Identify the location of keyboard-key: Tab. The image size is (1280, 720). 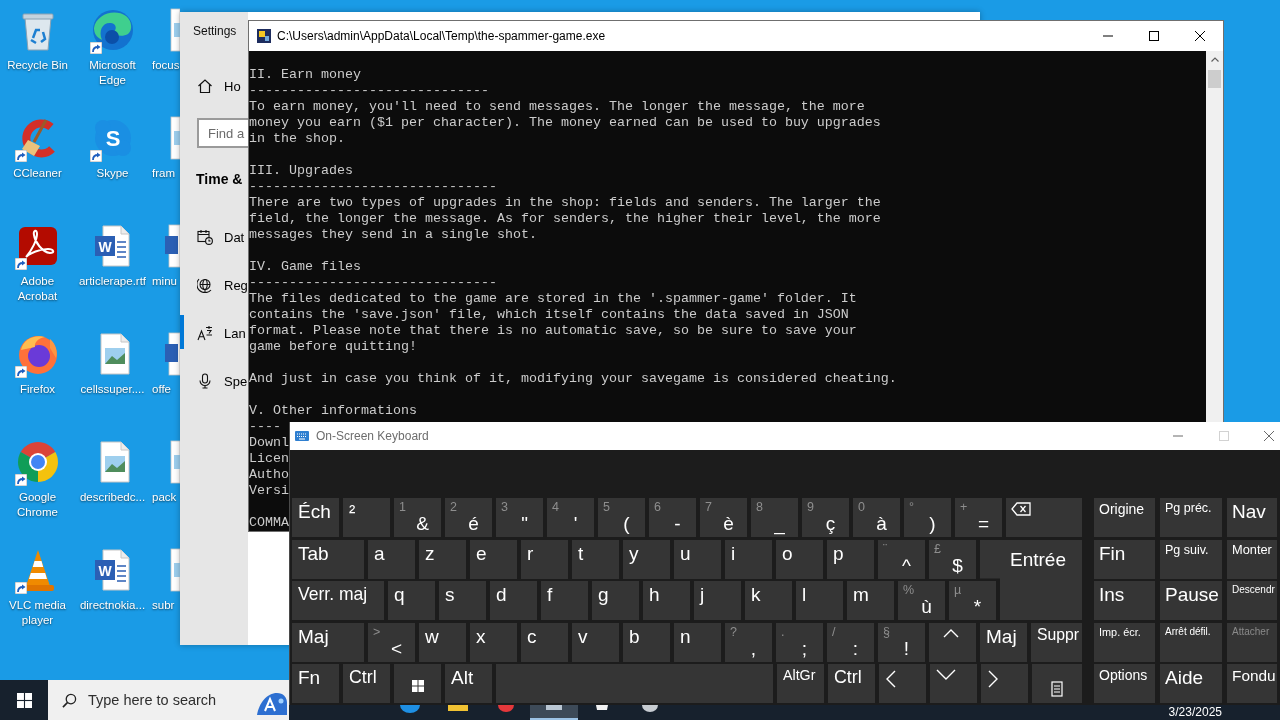
(328, 559).